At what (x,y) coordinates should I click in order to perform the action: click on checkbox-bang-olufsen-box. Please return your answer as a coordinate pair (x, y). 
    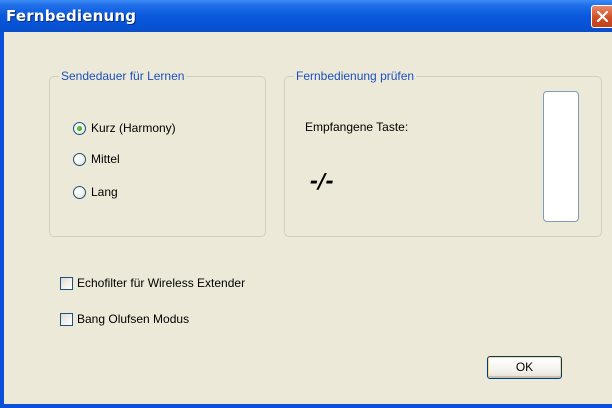
    Looking at the image, I should click on (66, 319).